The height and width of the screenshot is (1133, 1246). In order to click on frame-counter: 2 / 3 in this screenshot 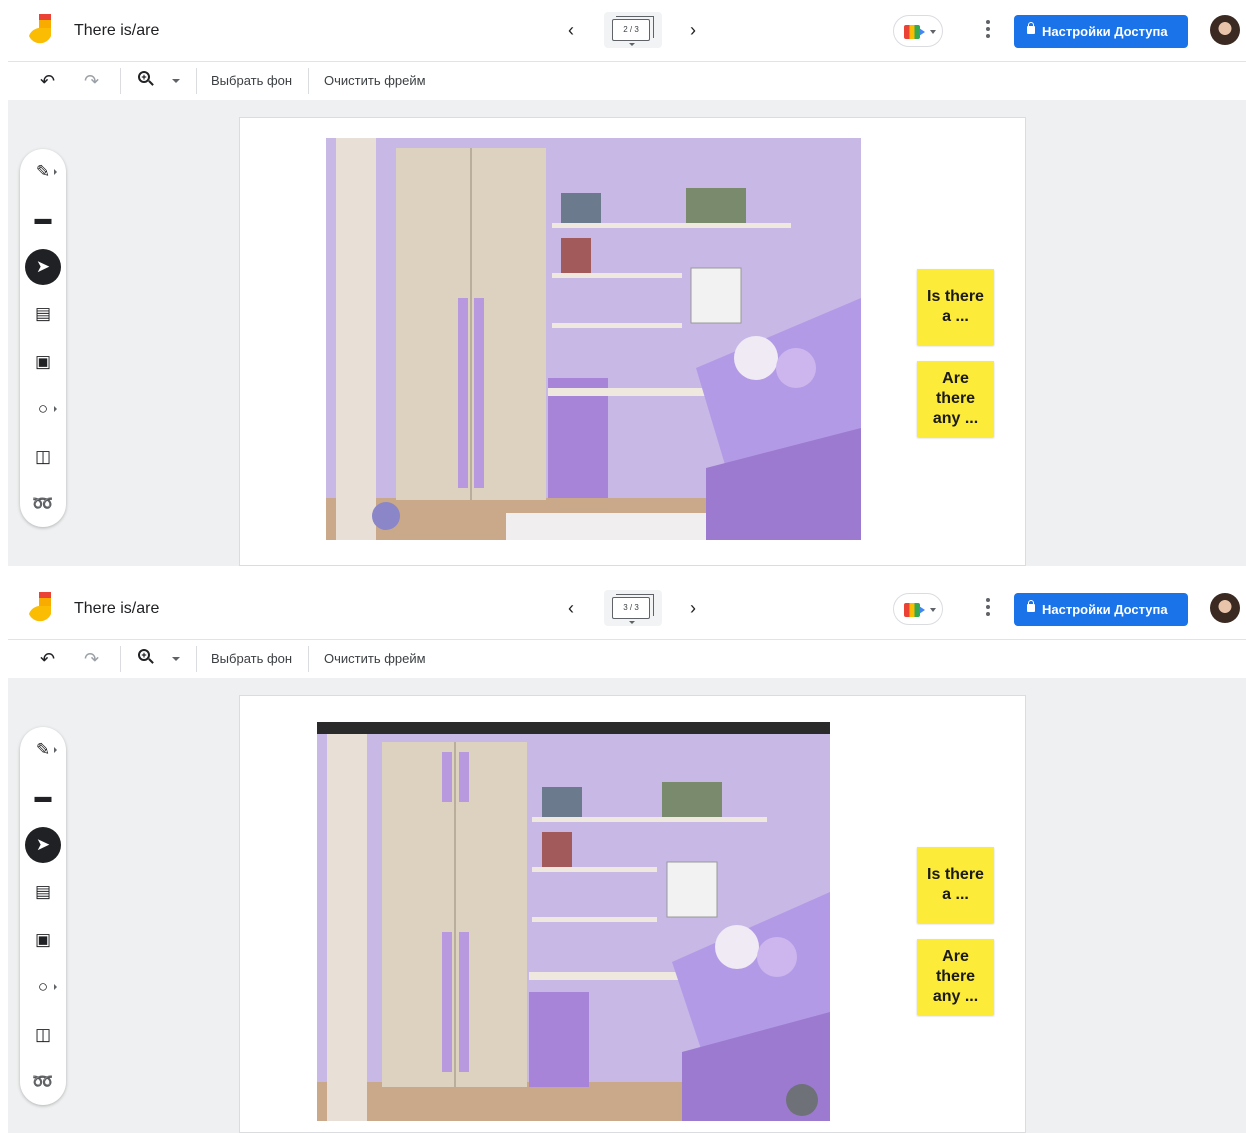, I will do `click(631, 30)`.